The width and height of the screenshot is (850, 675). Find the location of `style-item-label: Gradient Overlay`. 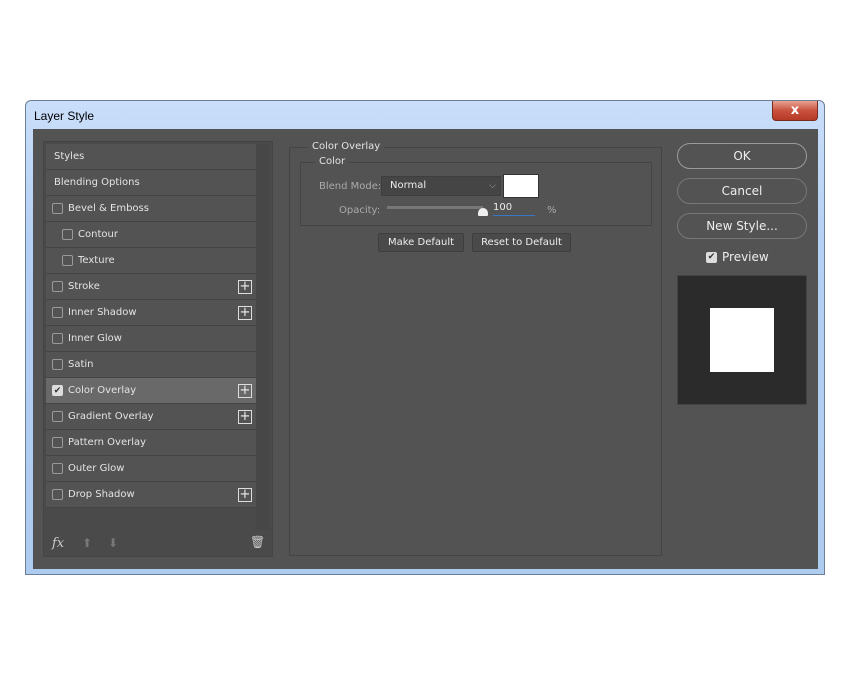

style-item-label: Gradient Overlay is located at coordinates (111, 416).